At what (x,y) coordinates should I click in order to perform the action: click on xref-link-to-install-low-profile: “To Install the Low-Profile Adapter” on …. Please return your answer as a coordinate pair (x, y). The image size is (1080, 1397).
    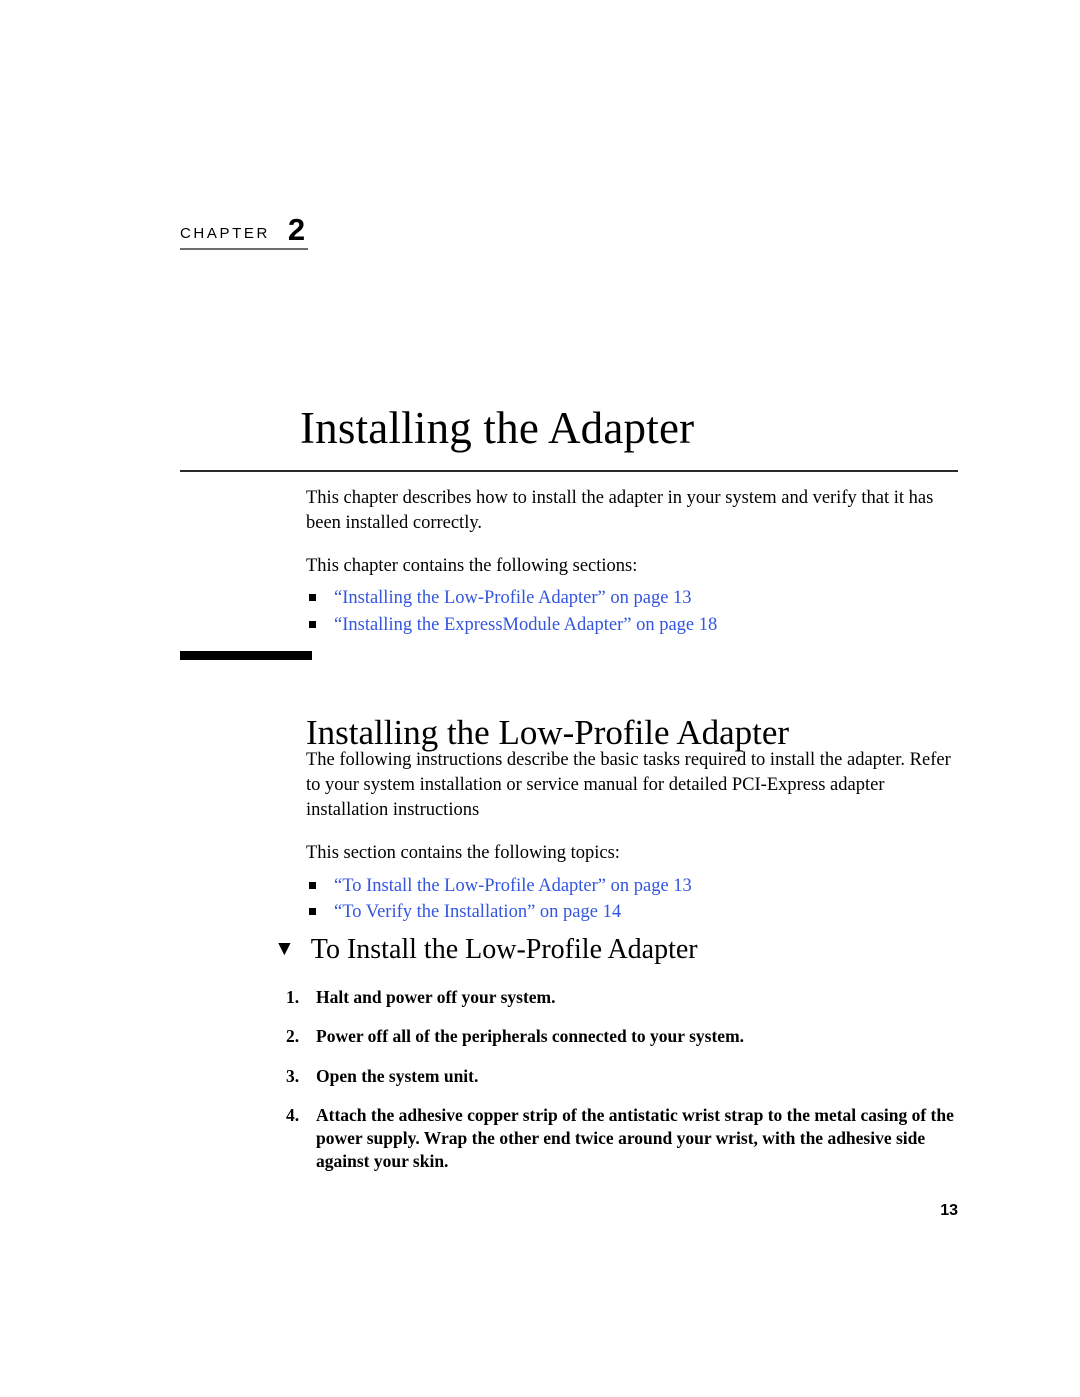
    Looking at the image, I should click on (513, 886).